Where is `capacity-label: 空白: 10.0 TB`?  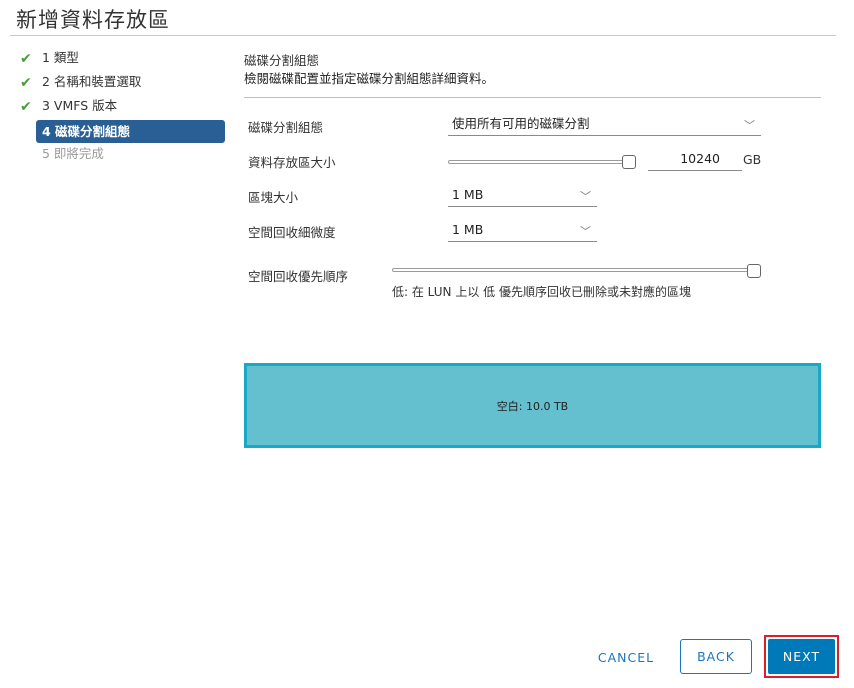 capacity-label: 空白: 10.0 TB is located at coordinates (532, 406).